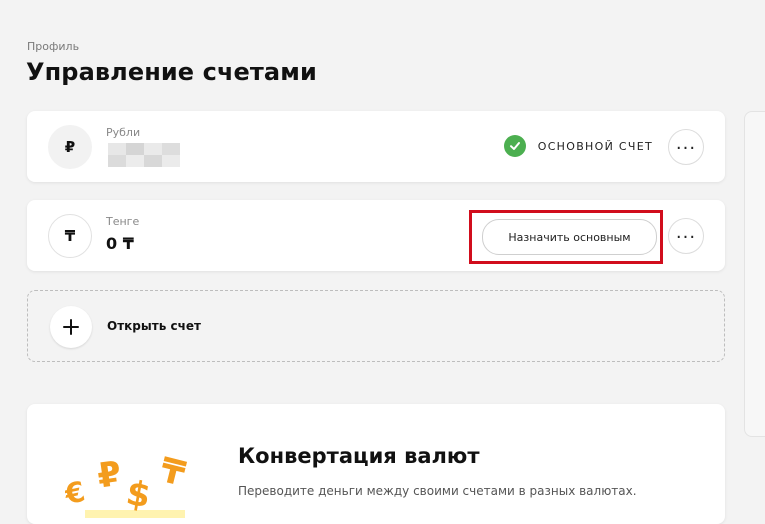 The width and height of the screenshot is (765, 524). I want to click on open-account-button: Открыть счет, so click(376, 326).